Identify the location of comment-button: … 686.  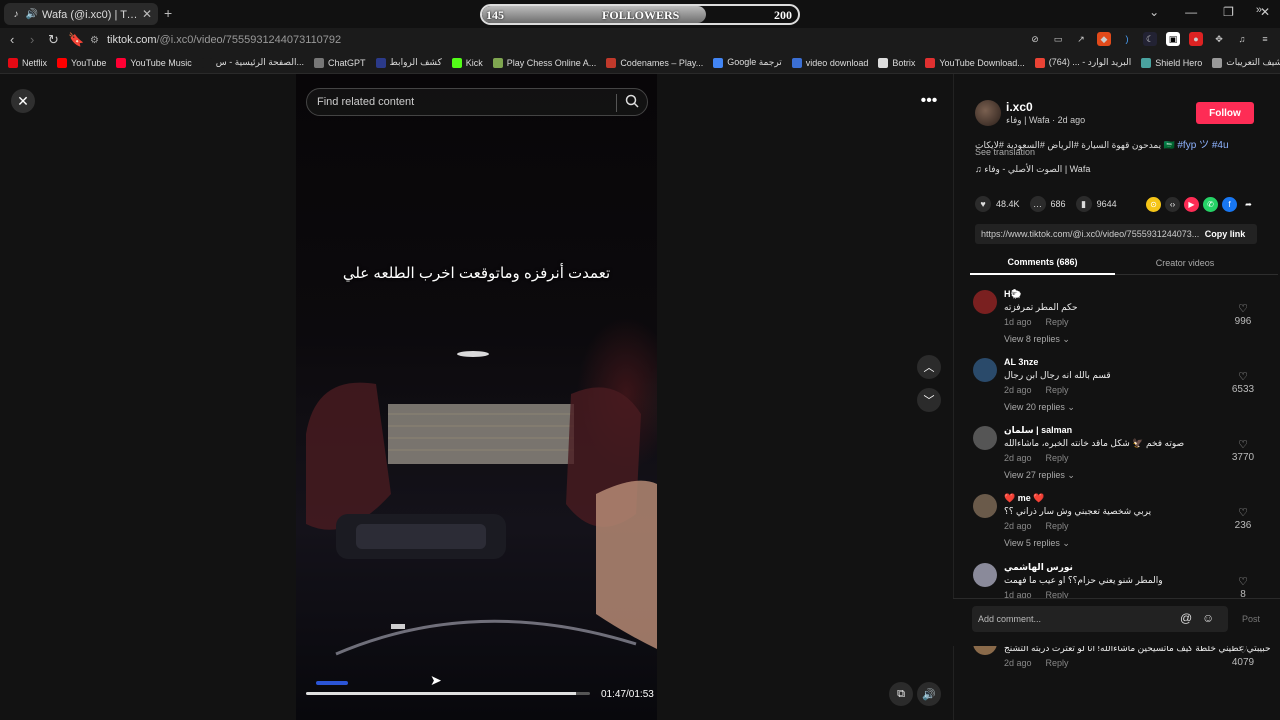
(1047, 204).